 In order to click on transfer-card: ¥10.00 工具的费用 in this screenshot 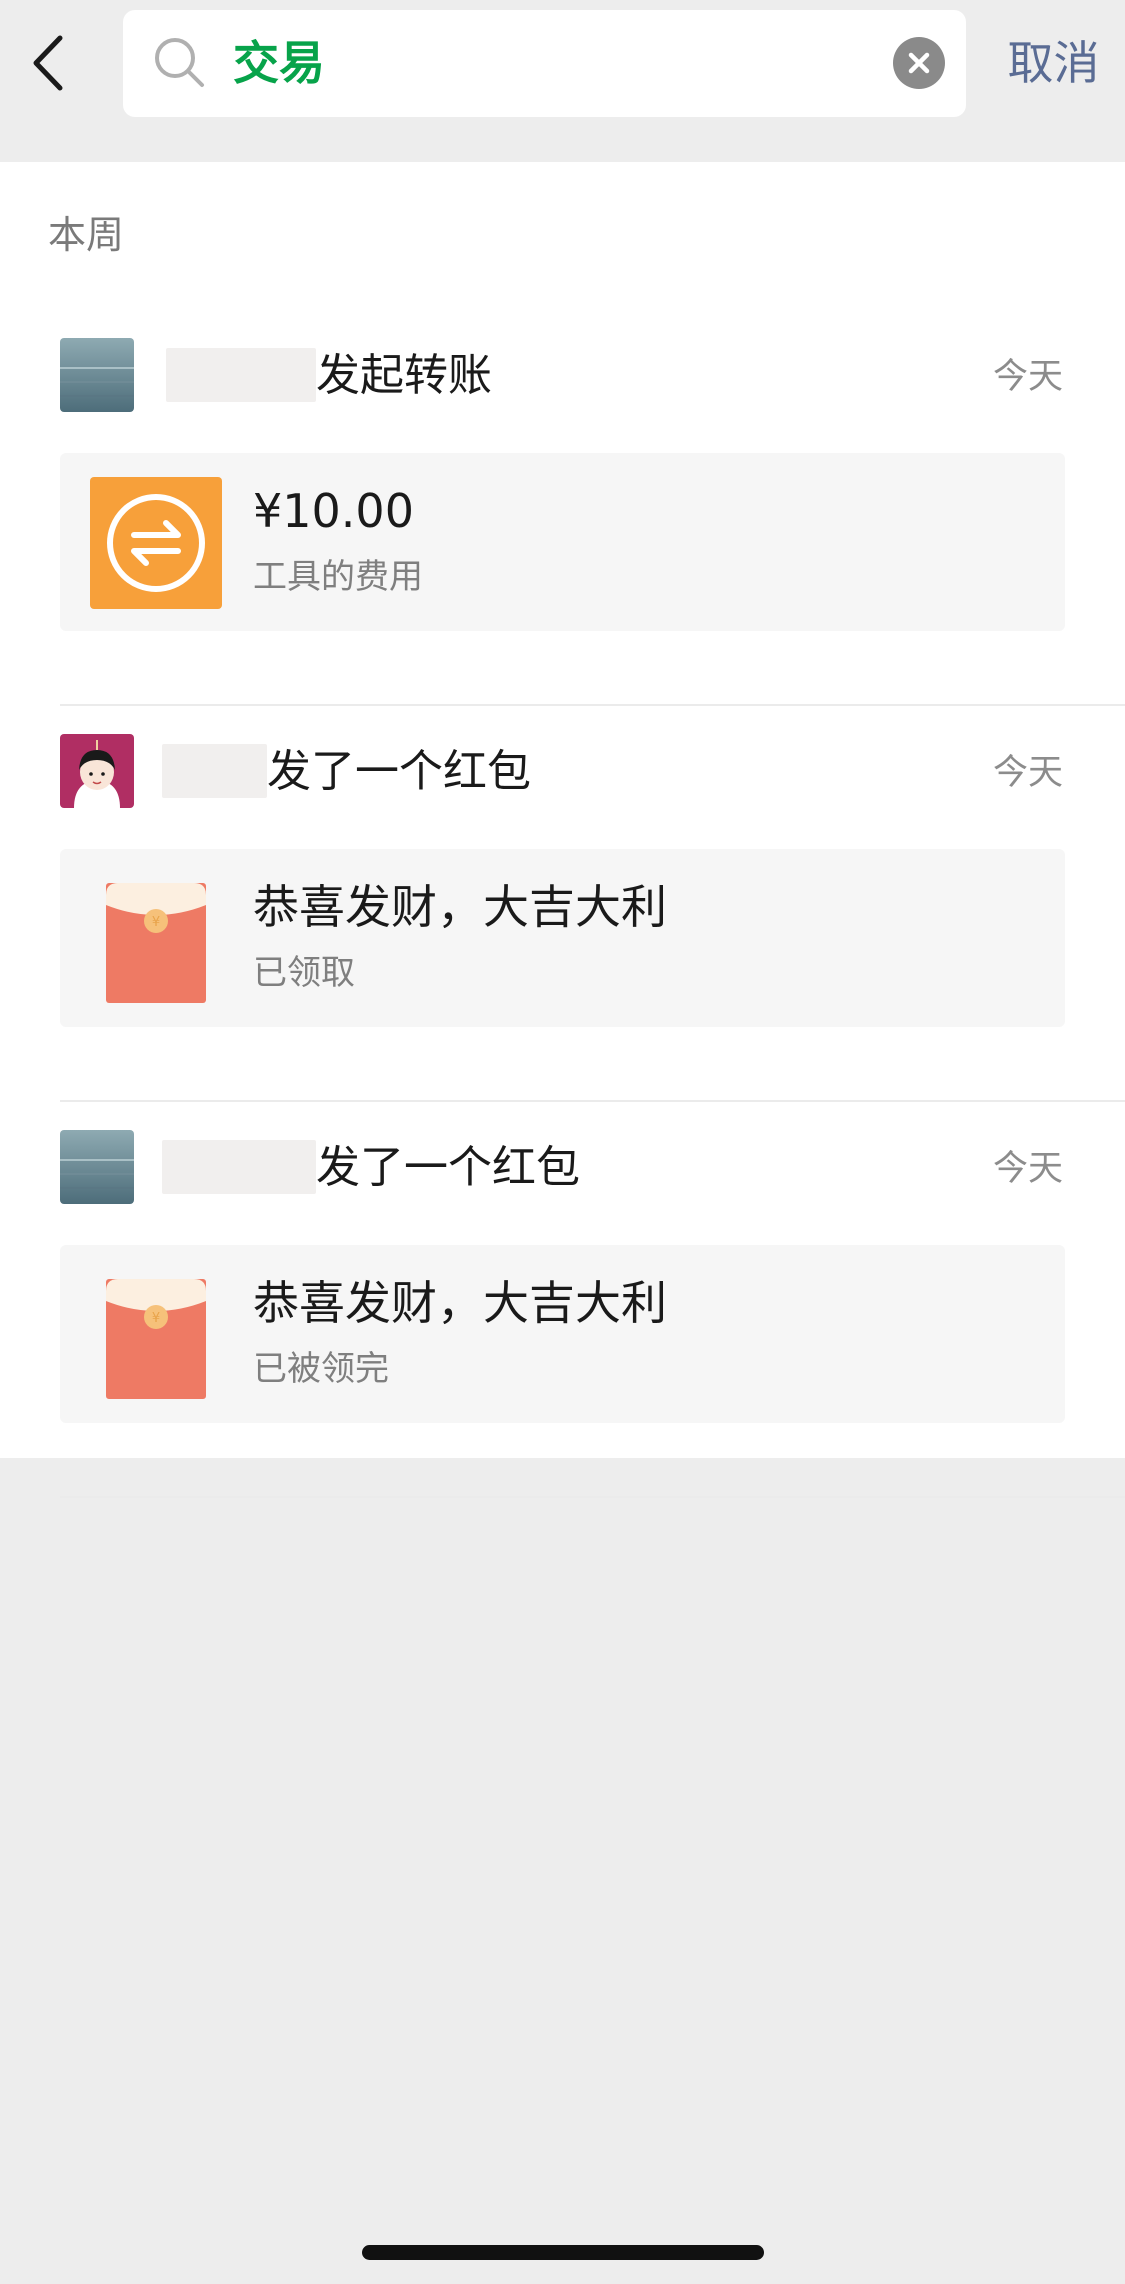, I will do `click(562, 542)`.